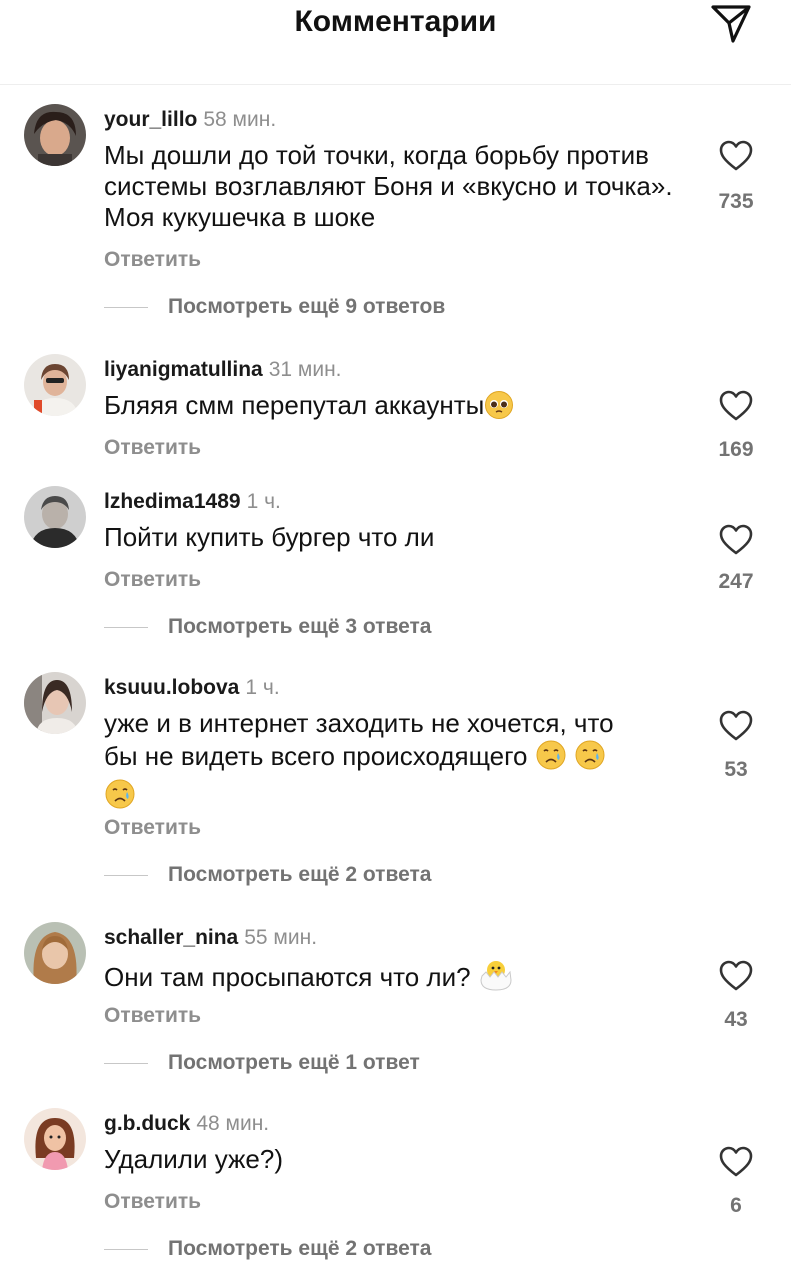  Describe the element at coordinates (391, 797) in the screenshot. I see `comment-text-line` at that location.